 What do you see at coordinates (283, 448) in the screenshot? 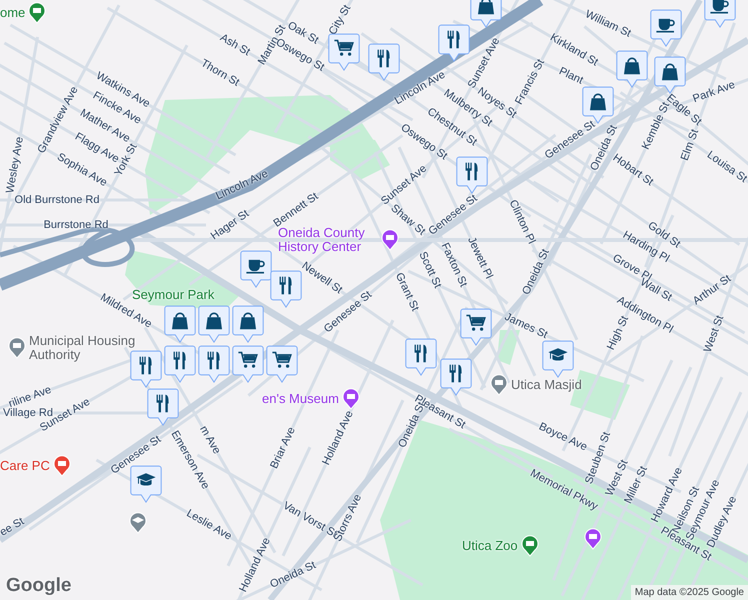
I see `street-label: Briar Ave` at bounding box center [283, 448].